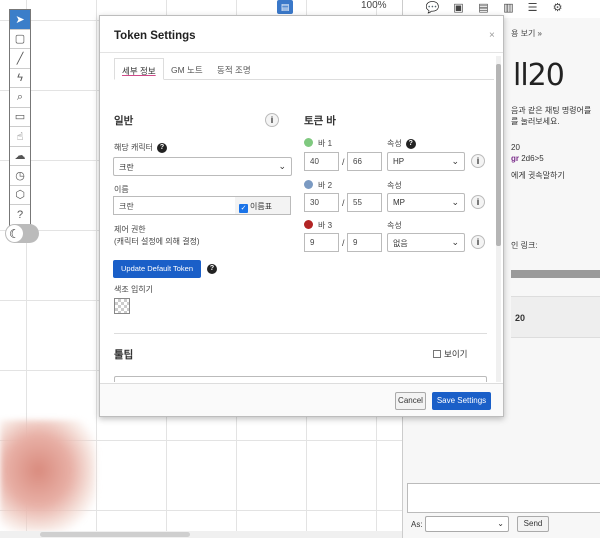 This screenshot has height=538, width=600. Describe the element at coordinates (20, 137) in the screenshot. I see `hand-tool: ☝` at that location.